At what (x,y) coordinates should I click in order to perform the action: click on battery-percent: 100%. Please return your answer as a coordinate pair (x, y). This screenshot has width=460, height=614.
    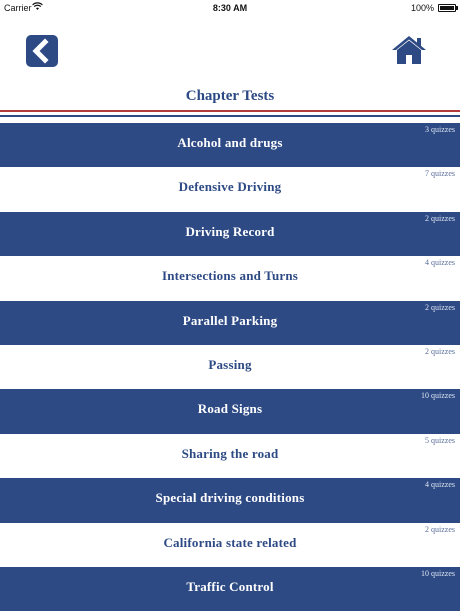
    Looking at the image, I should click on (422, 8).